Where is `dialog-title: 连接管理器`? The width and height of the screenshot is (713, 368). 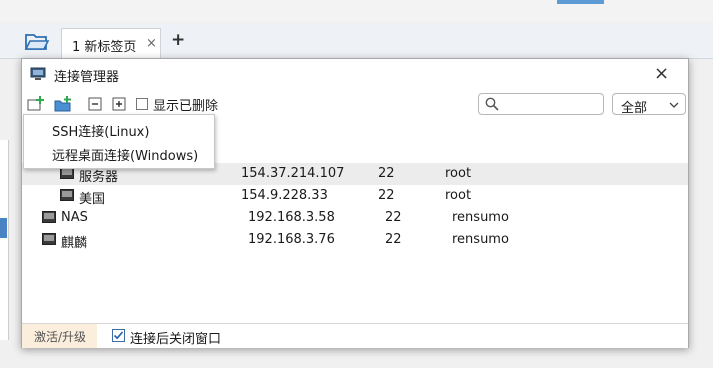
dialog-title: 连接管理器 is located at coordinates (87, 77).